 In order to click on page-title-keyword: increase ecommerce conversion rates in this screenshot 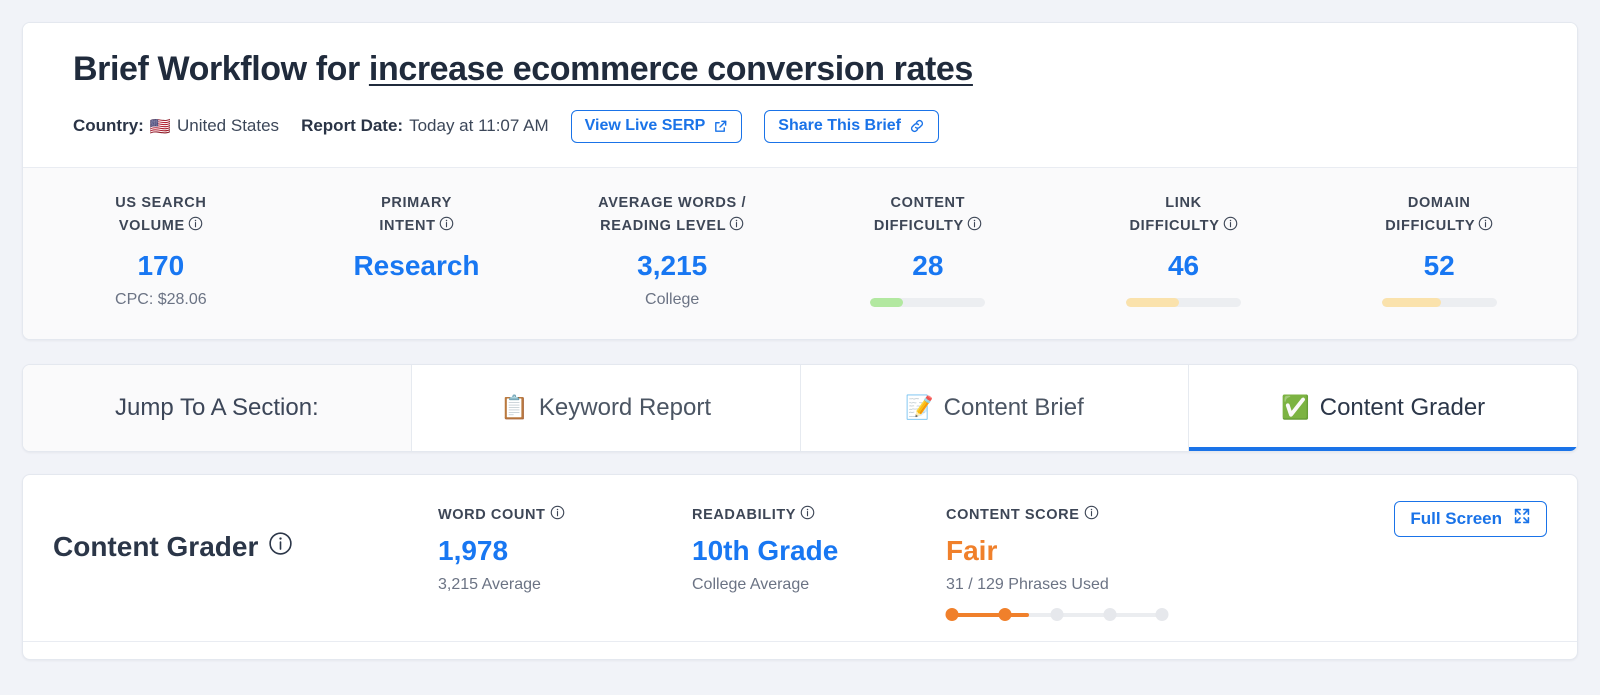, I will do `click(671, 69)`.